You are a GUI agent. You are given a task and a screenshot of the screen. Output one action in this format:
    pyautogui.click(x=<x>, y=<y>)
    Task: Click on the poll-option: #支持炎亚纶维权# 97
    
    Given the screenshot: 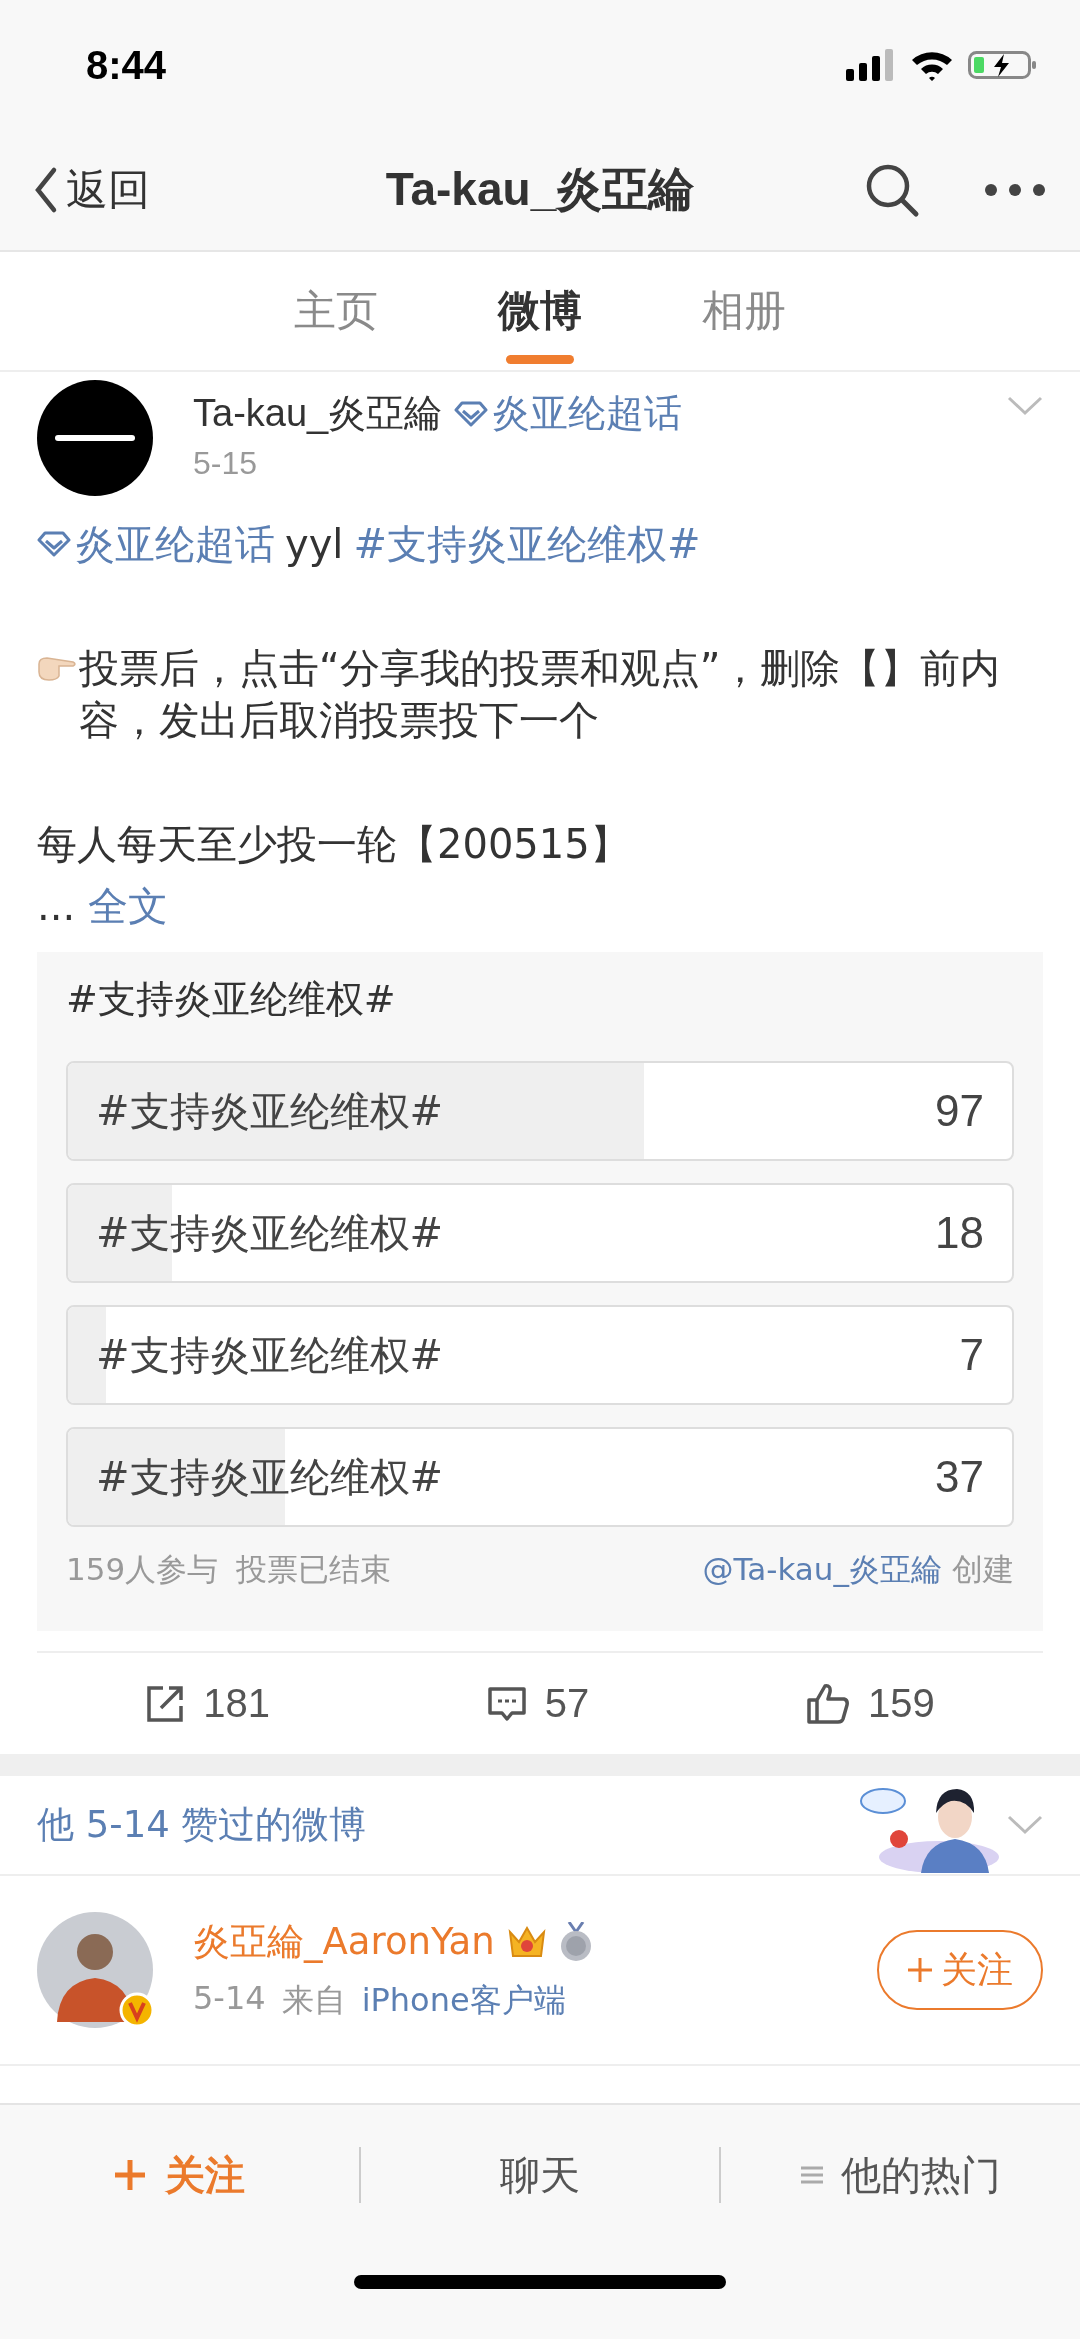 What is the action you would take?
    pyautogui.click(x=540, y=1111)
    